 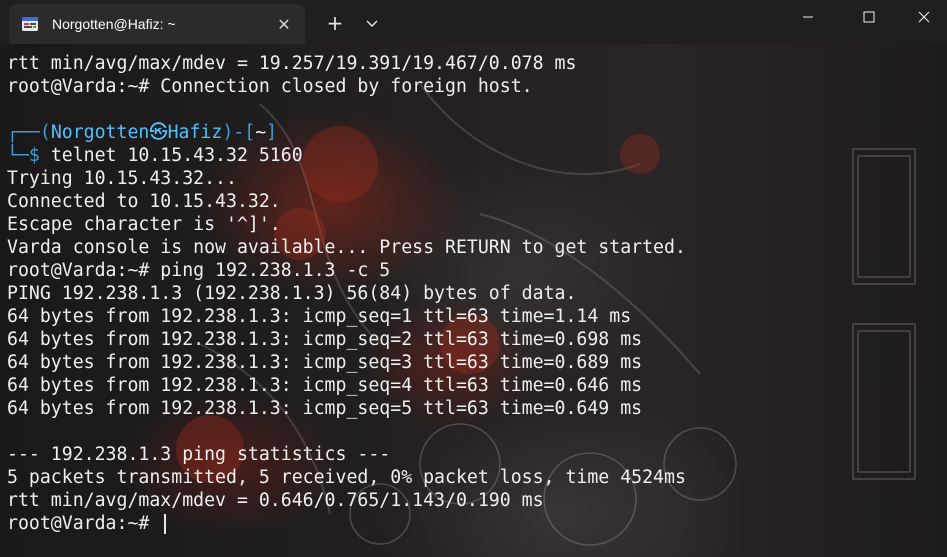 I want to click on prompt-host: Hafiz, so click(x=195, y=132).